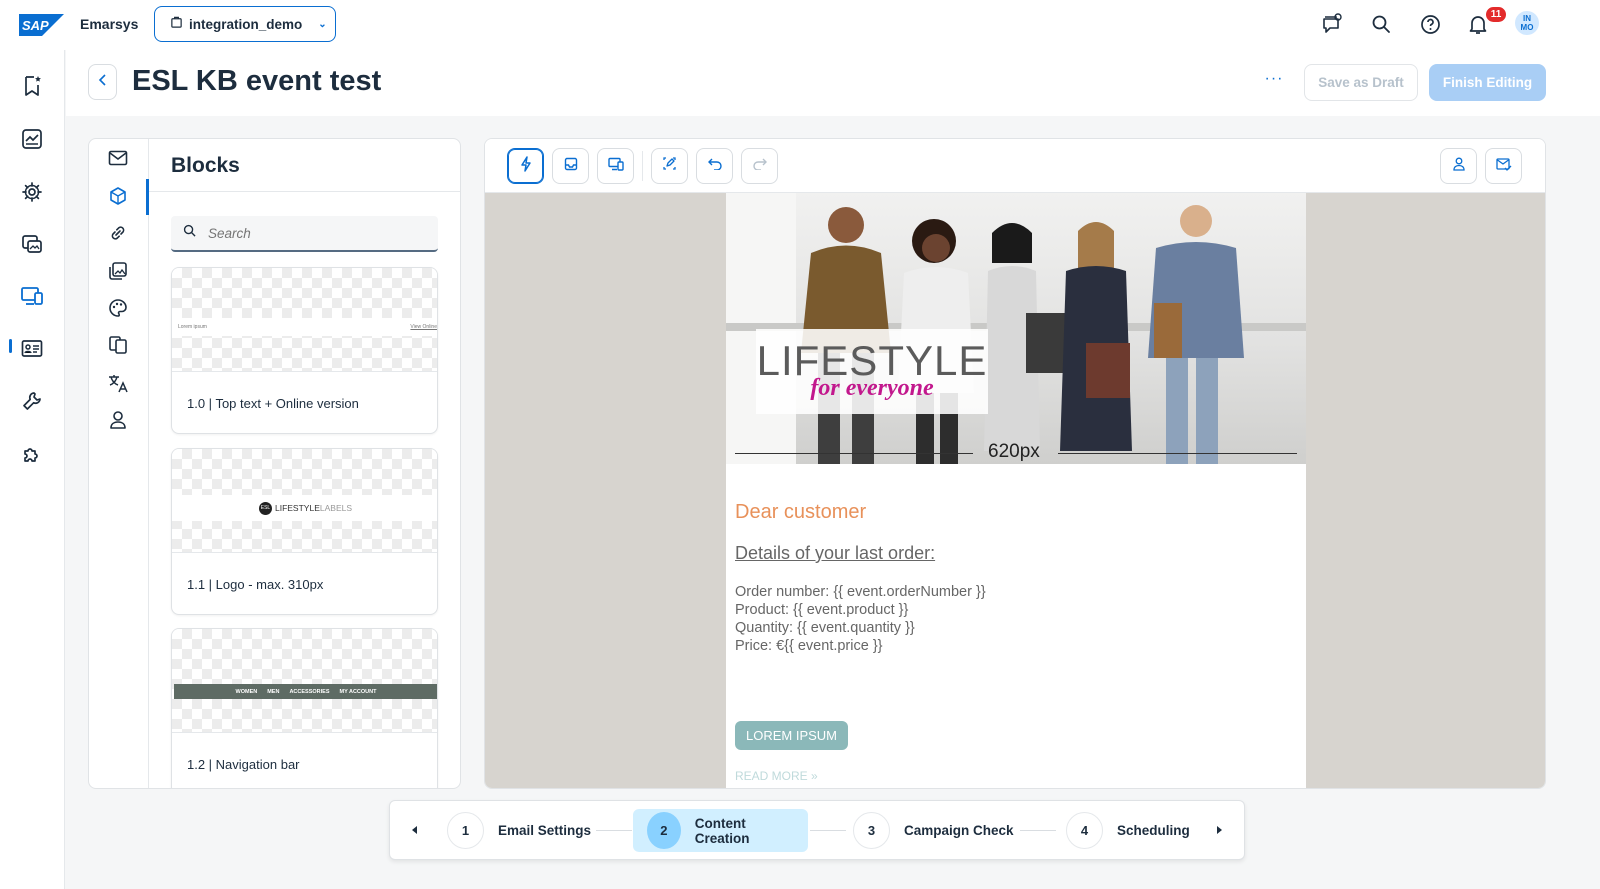  What do you see at coordinates (118, 233) in the screenshot?
I see `link-icon` at bounding box center [118, 233].